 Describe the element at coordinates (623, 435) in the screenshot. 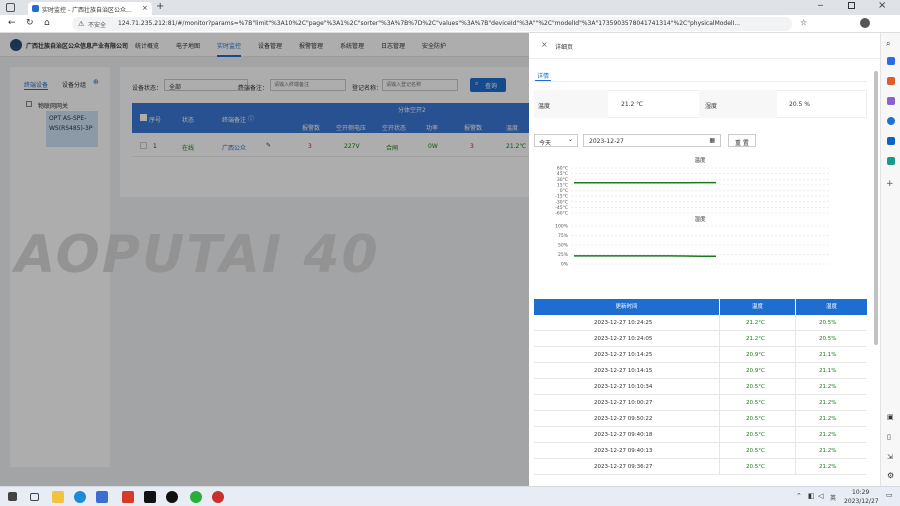

I see `row-time: 2023-12-27 09:40:18` at that location.